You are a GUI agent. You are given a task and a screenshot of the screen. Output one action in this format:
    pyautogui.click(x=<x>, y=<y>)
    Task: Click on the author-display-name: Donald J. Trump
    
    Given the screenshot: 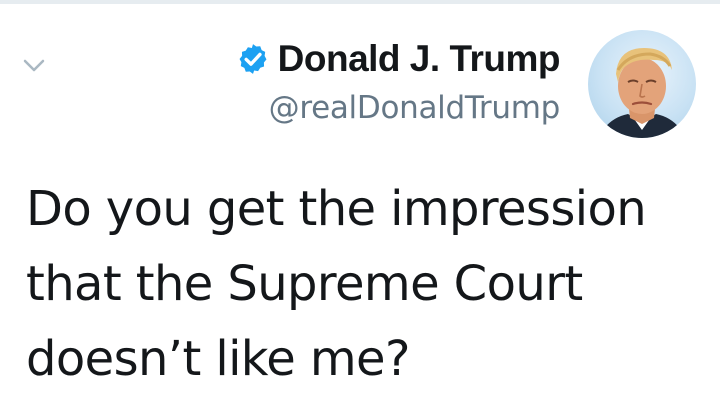 What is the action you would take?
    pyautogui.click(x=419, y=59)
    